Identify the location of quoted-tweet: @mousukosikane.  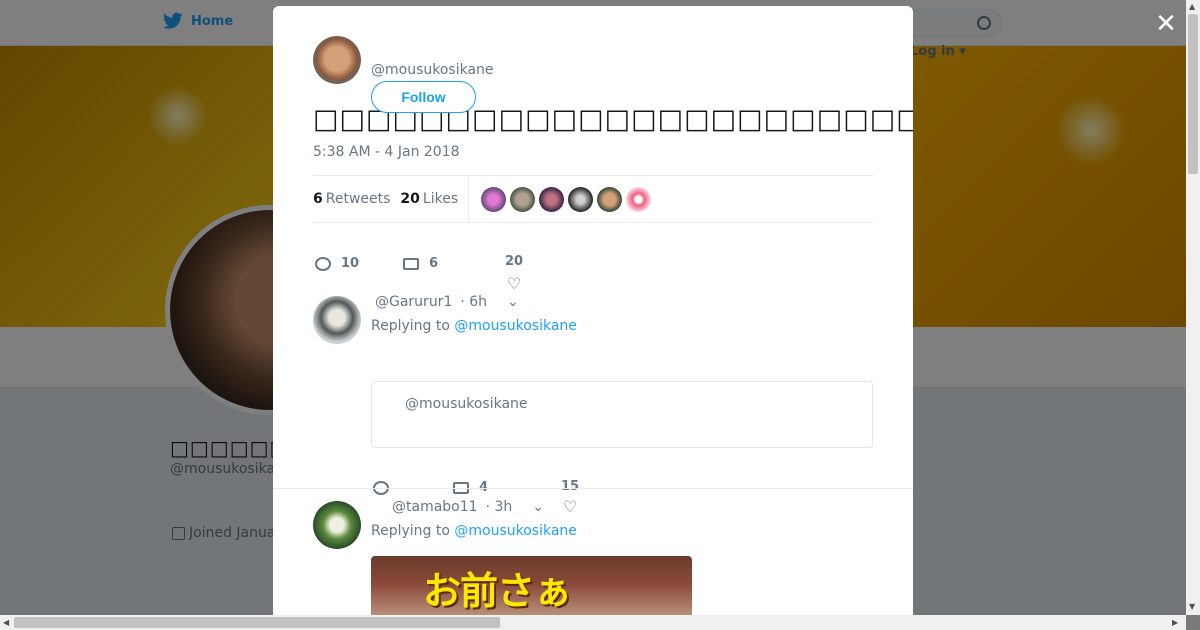
(622, 414).